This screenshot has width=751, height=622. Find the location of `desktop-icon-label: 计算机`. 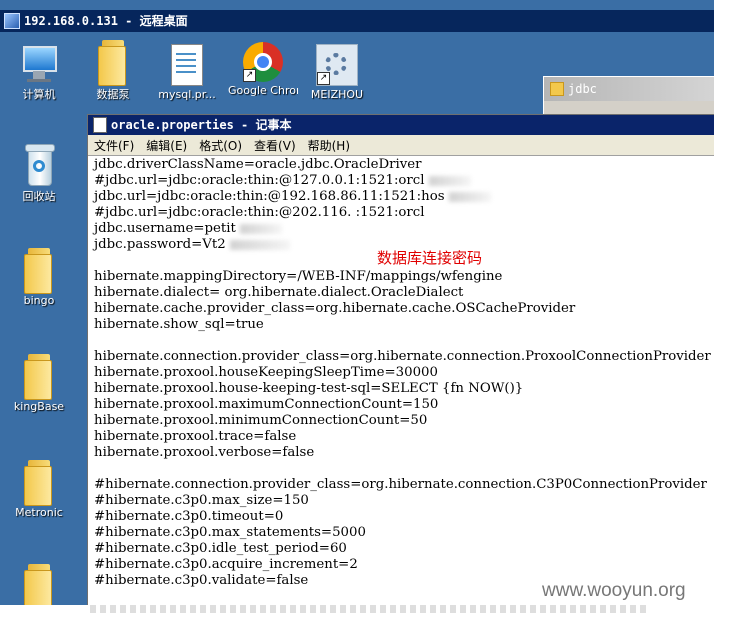

desktop-icon-label: 计算机 is located at coordinates (39, 94).